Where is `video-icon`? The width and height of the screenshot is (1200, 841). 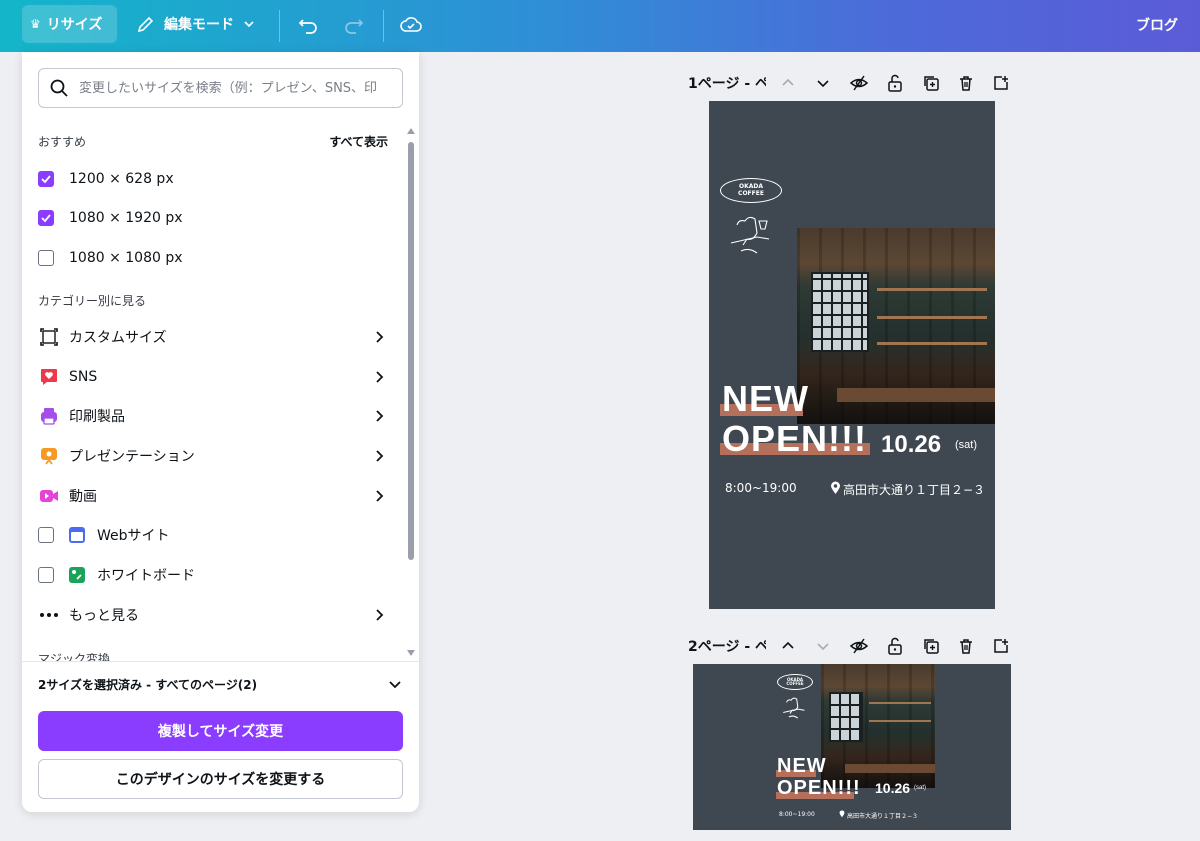
video-icon is located at coordinates (49, 496).